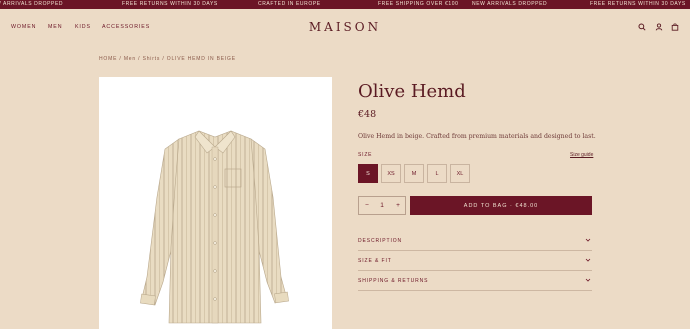 Image resolution: width=690 pixels, height=329 pixels. Describe the element at coordinates (380, 241) in the screenshot. I see `accordion-label: DESCRIPTION` at that location.